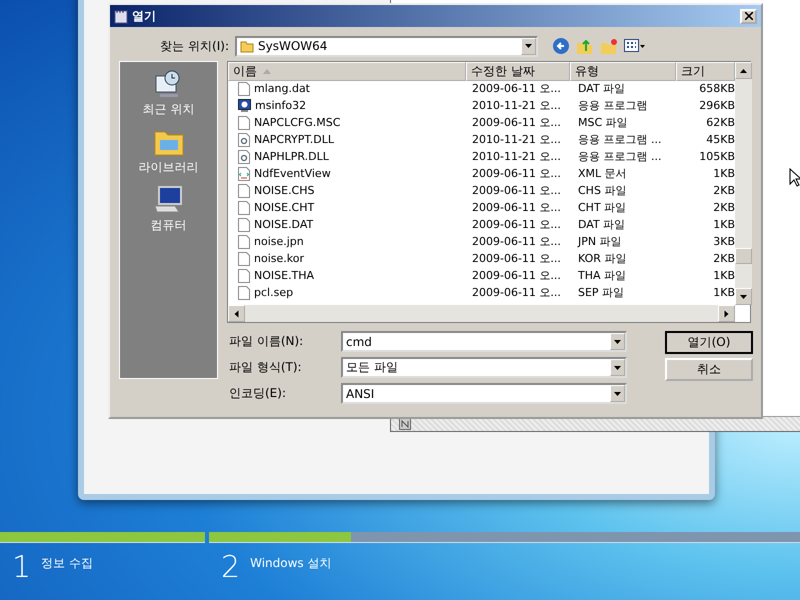  What do you see at coordinates (247, 46) in the screenshot?
I see `folder-icon` at bounding box center [247, 46].